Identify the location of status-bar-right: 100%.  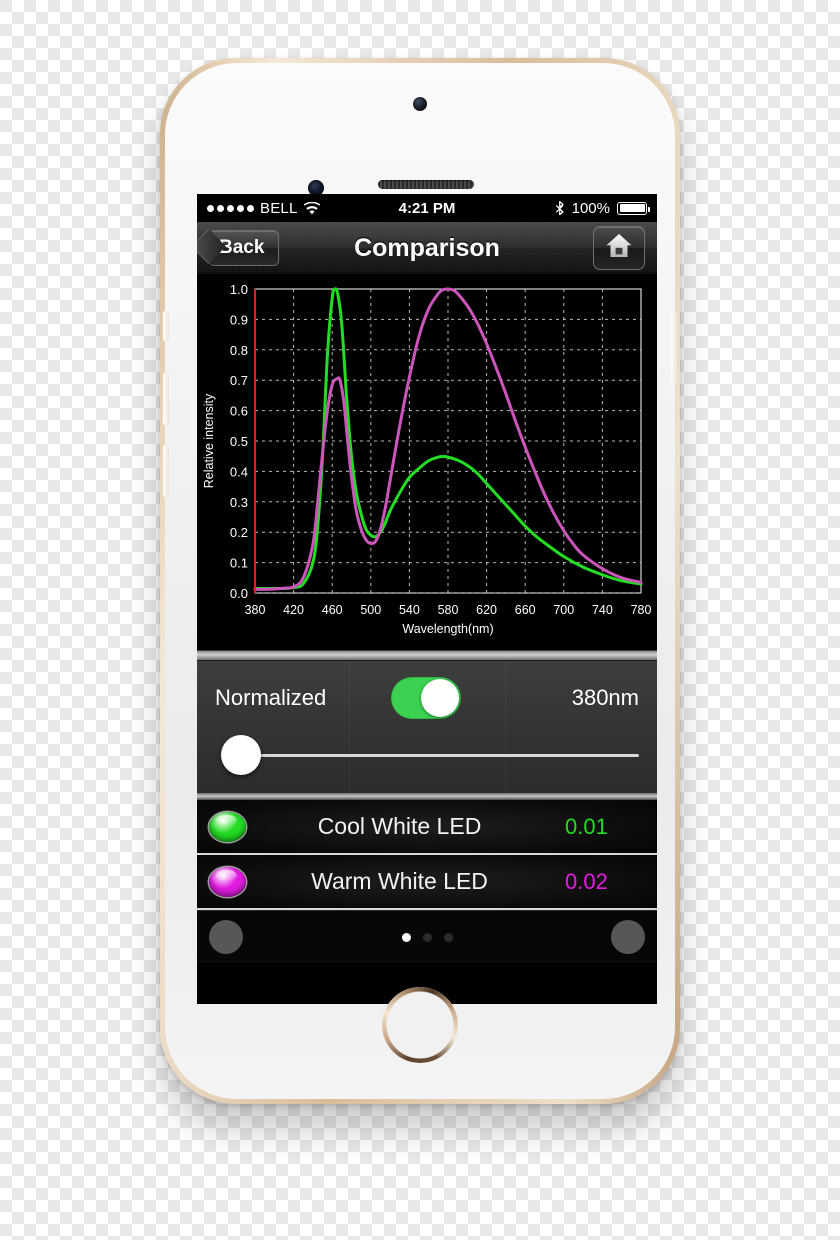
(602, 208).